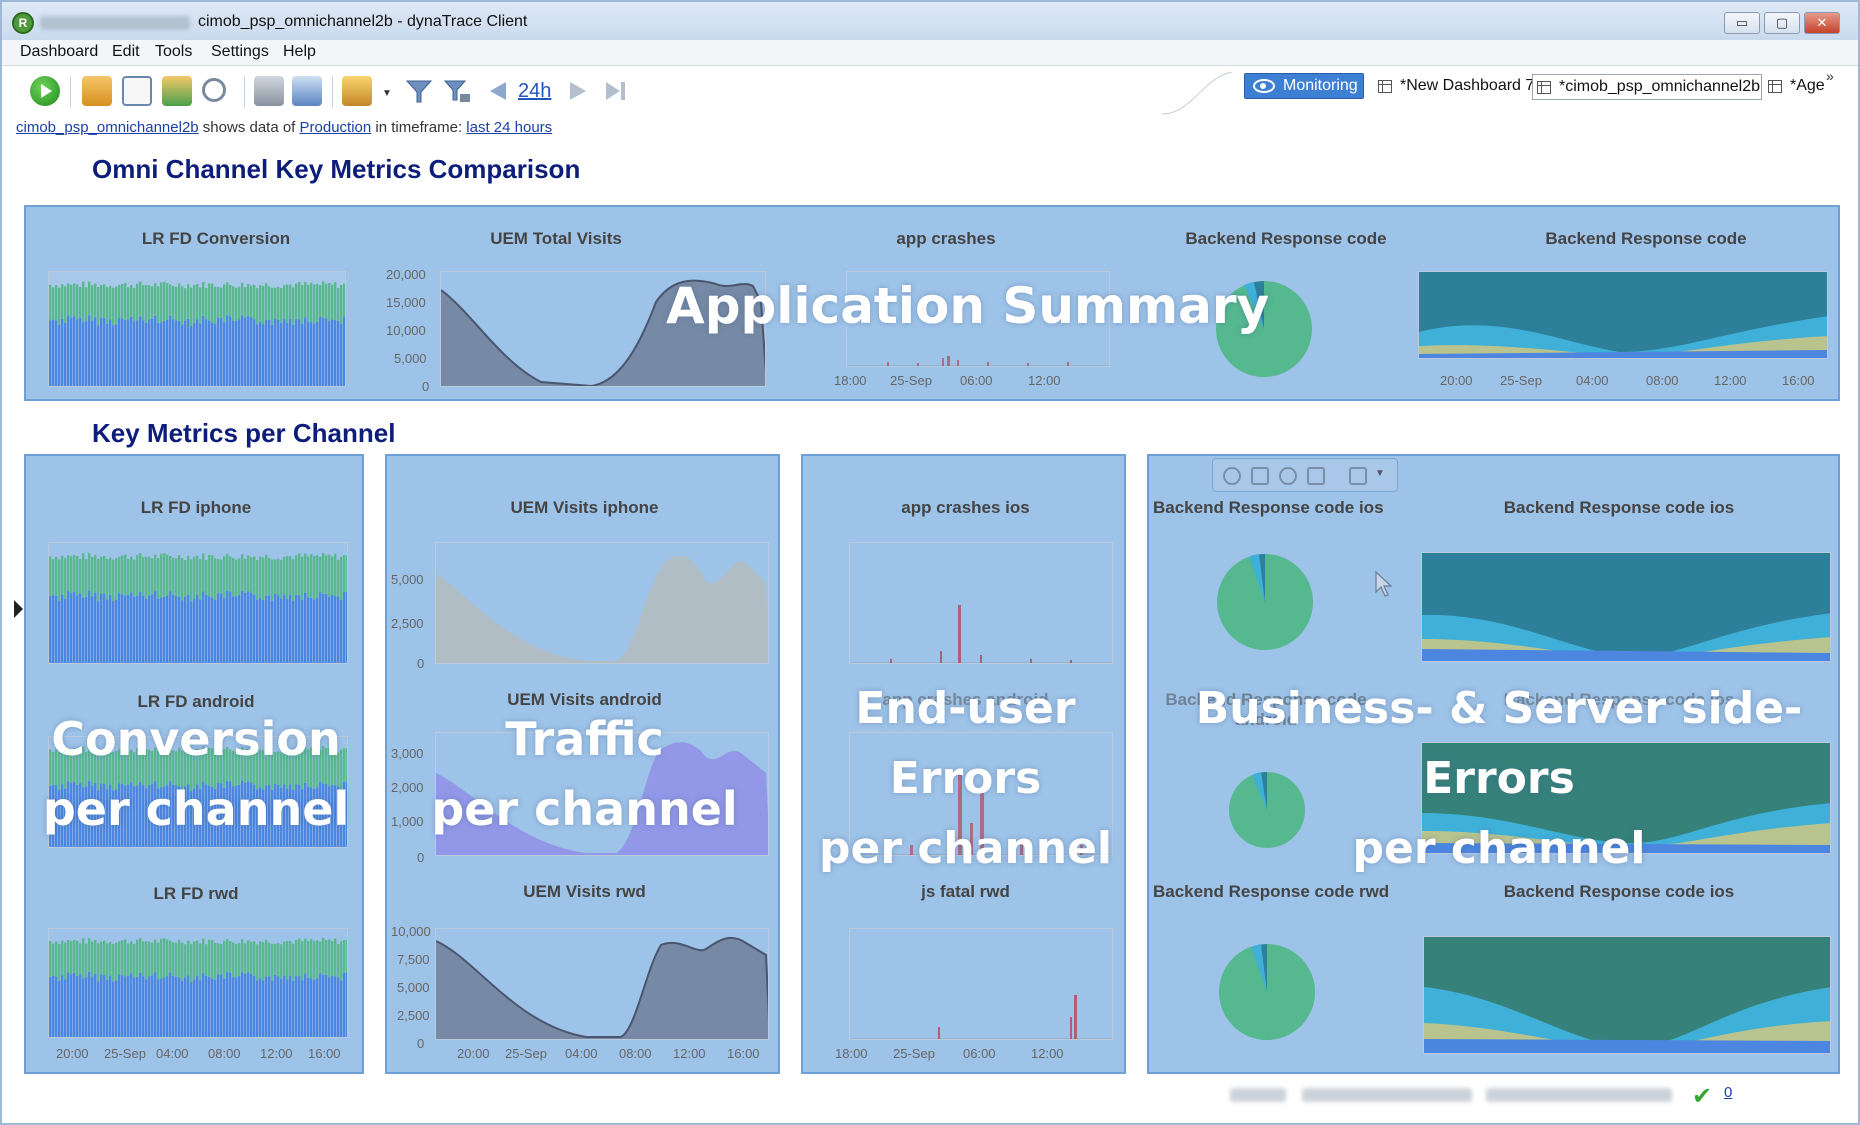  I want to click on properties-icon, so click(1358, 476).